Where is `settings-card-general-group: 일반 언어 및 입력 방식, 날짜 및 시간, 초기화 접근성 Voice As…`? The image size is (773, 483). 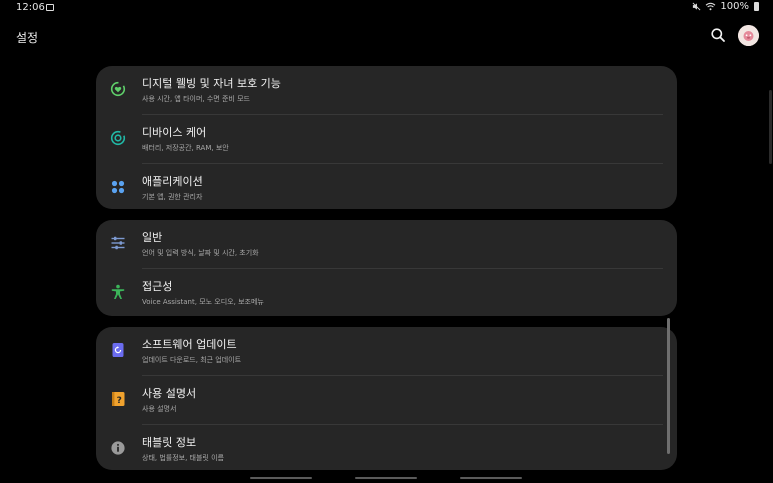 settings-card-general-group: 일반 언어 및 입력 방식, 날짜 및 시간, 초기화 접근성 Voice As… is located at coordinates (386, 268).